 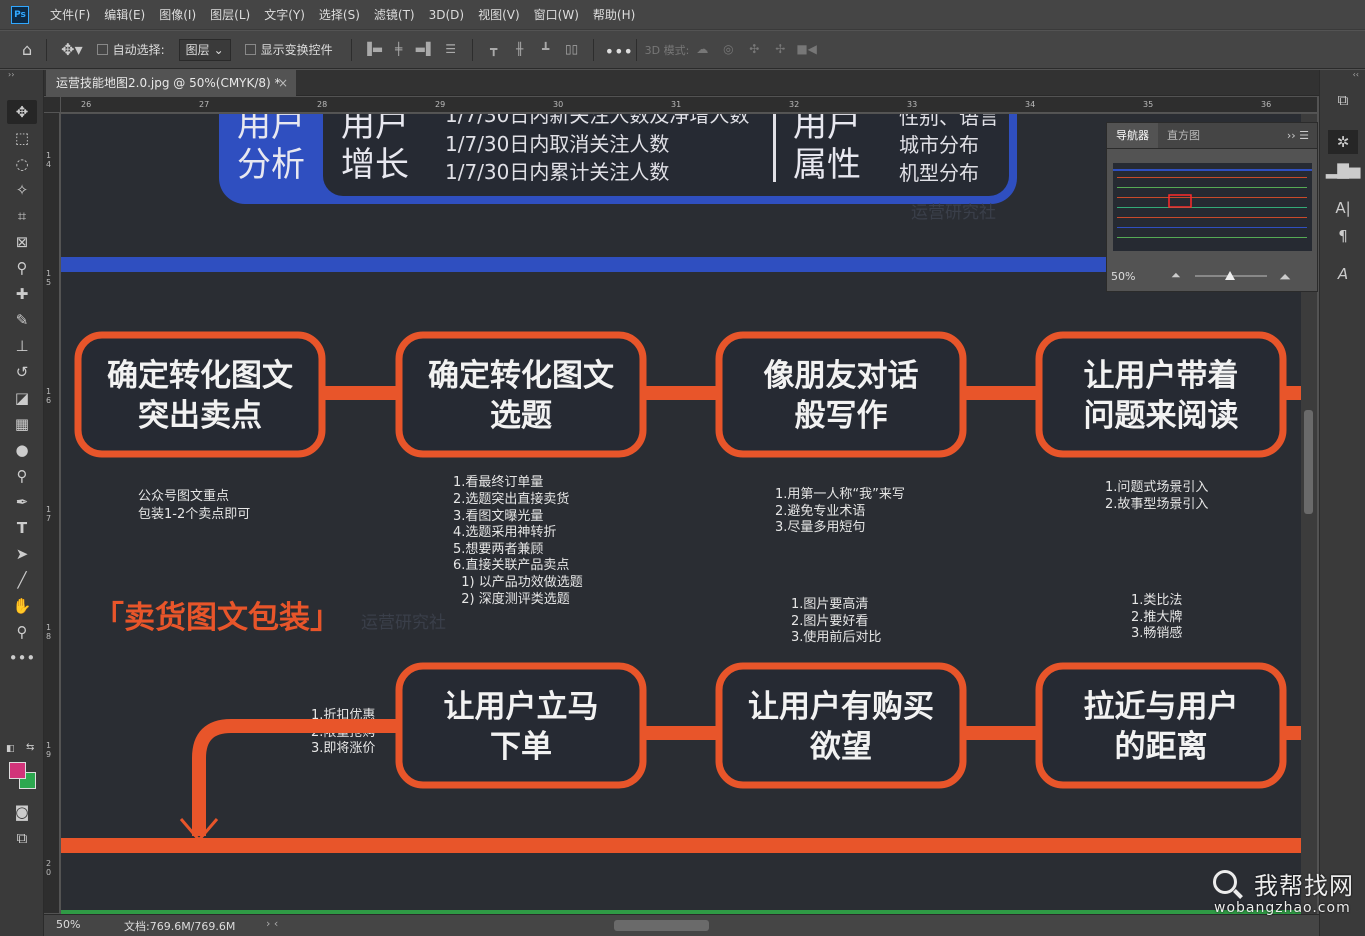 I want to click on ruler-tick-label: 15, so click(x=49, y=278).